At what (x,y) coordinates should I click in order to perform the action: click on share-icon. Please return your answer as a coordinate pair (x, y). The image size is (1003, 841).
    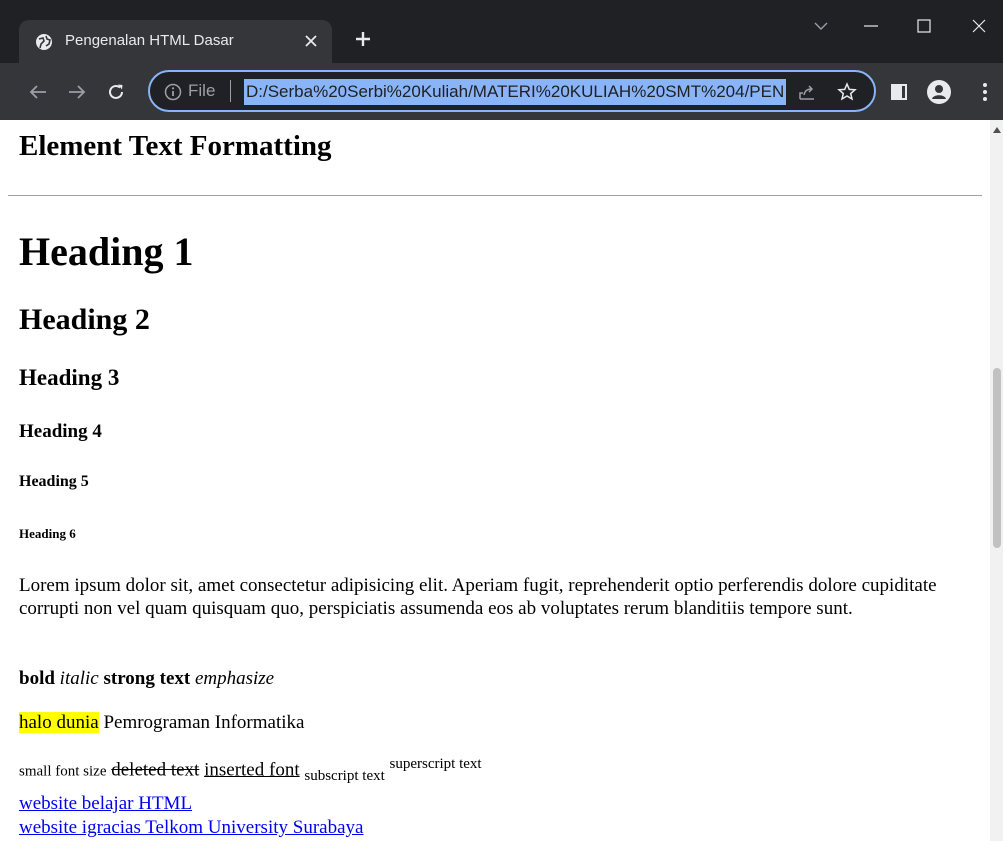
    Looking at the image, I should click on (807, 92).